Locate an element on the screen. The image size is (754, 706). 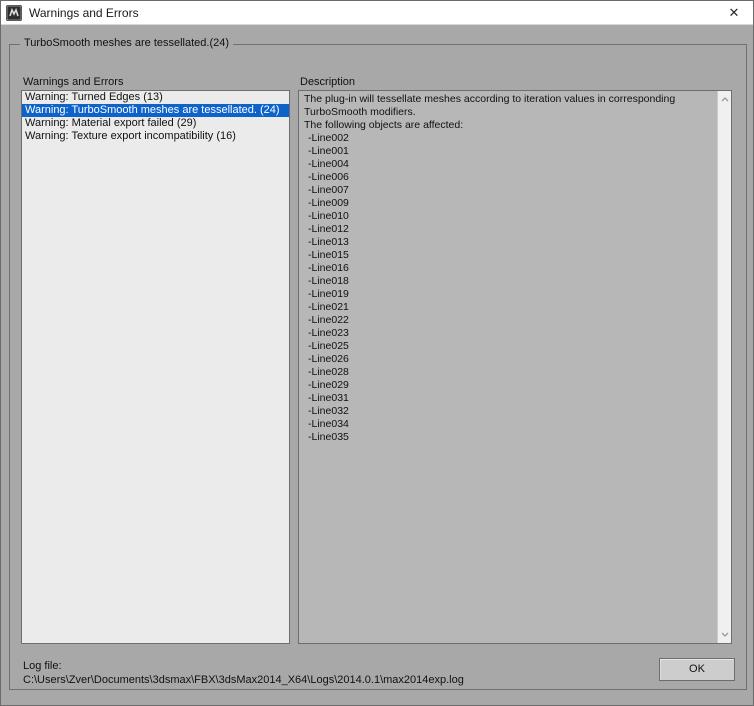
app-icon is located at coordinates (14, 12).